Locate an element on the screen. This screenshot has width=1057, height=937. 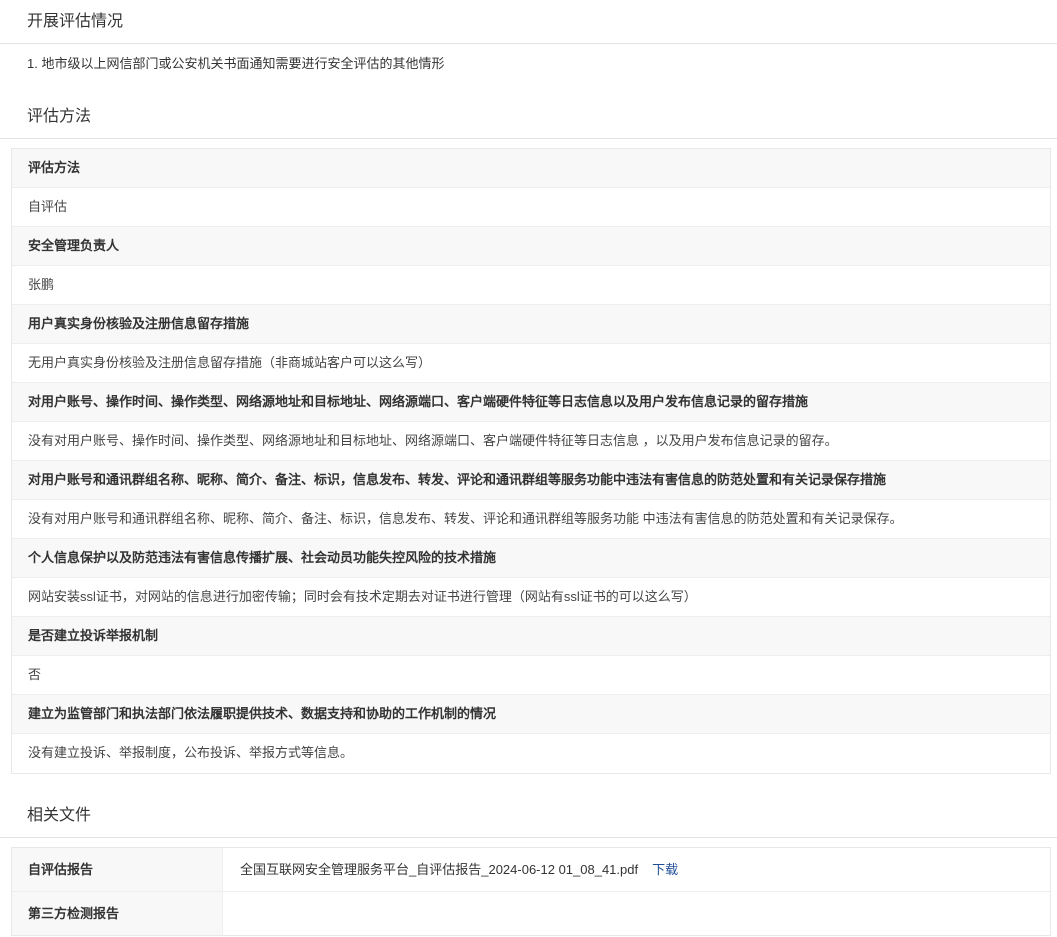
method-row-label: 用户真实身份核验及注册信息留存措施 is located at coordinates (531, 324).